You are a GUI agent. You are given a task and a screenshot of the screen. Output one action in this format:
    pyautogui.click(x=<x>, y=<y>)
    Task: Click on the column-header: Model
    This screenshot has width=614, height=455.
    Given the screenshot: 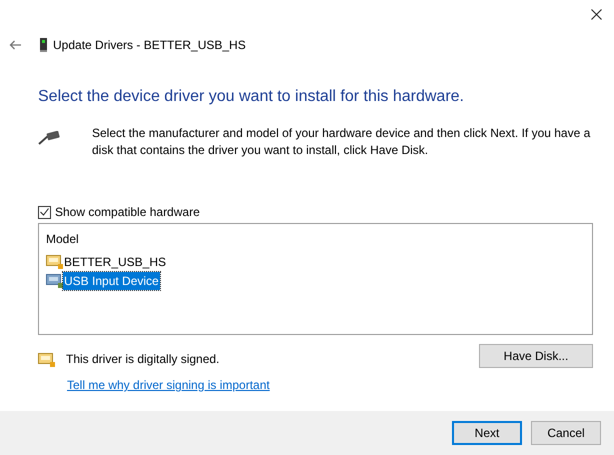 What is the action you would take?
    pyautogui.click(x=319, y=239)
    